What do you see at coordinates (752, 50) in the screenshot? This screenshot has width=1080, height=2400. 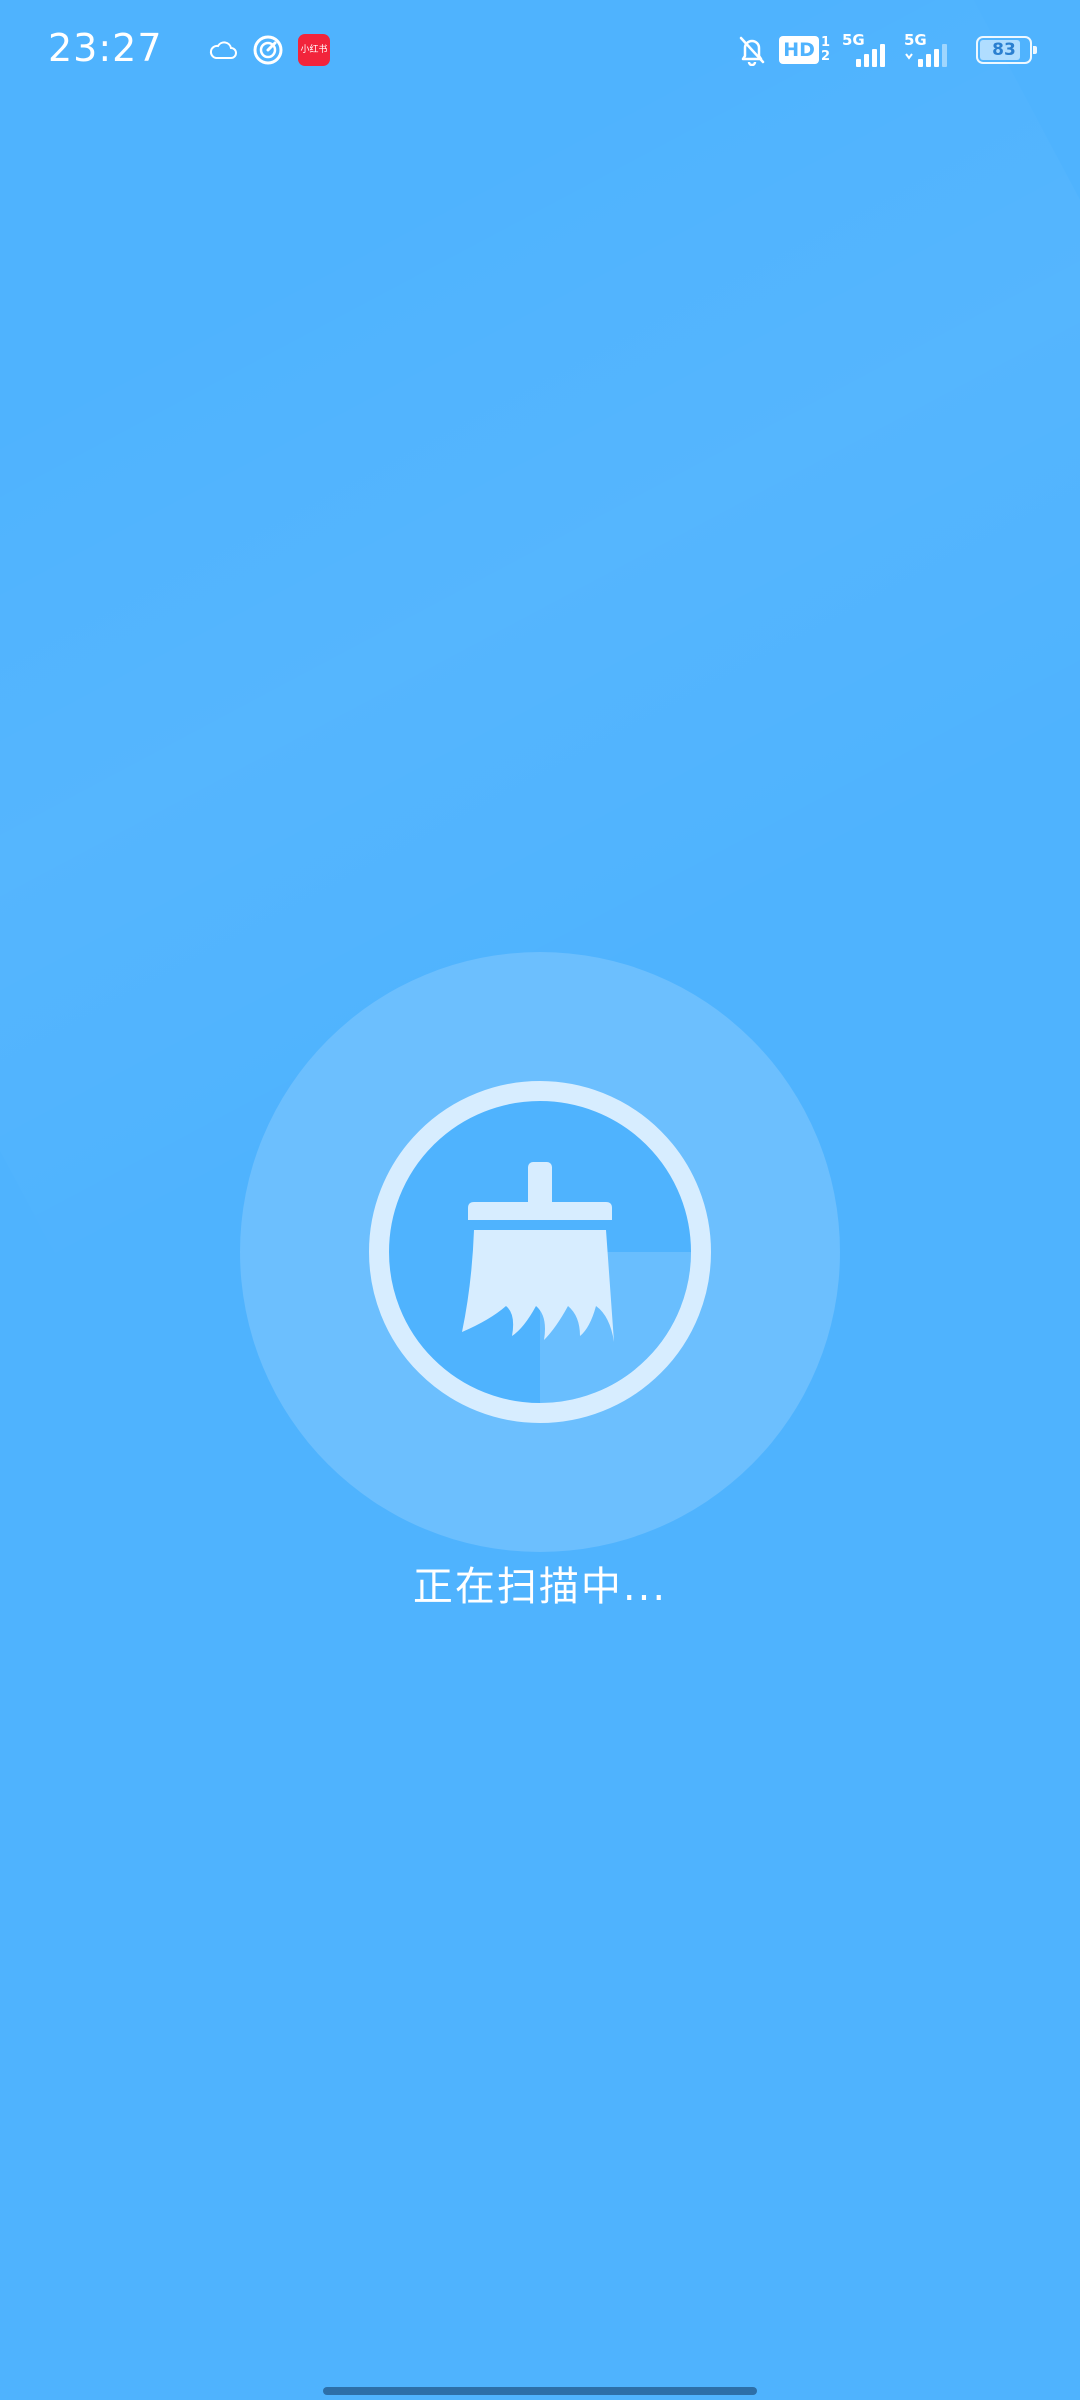 I see `bell-off-icon` at bounding box center [752, 50].